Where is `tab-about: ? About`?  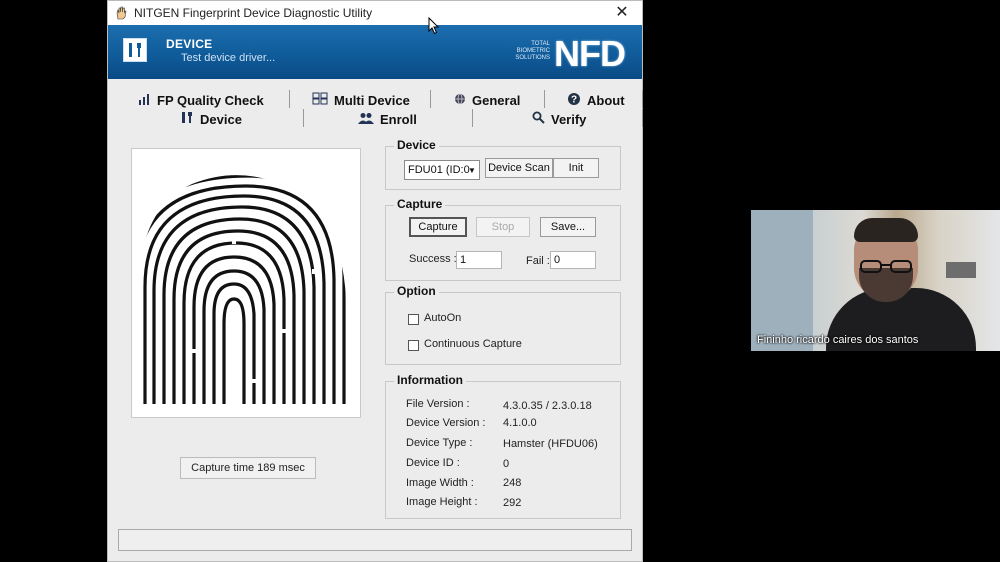
tab-about: ? About is located at coordinates (596, 100).